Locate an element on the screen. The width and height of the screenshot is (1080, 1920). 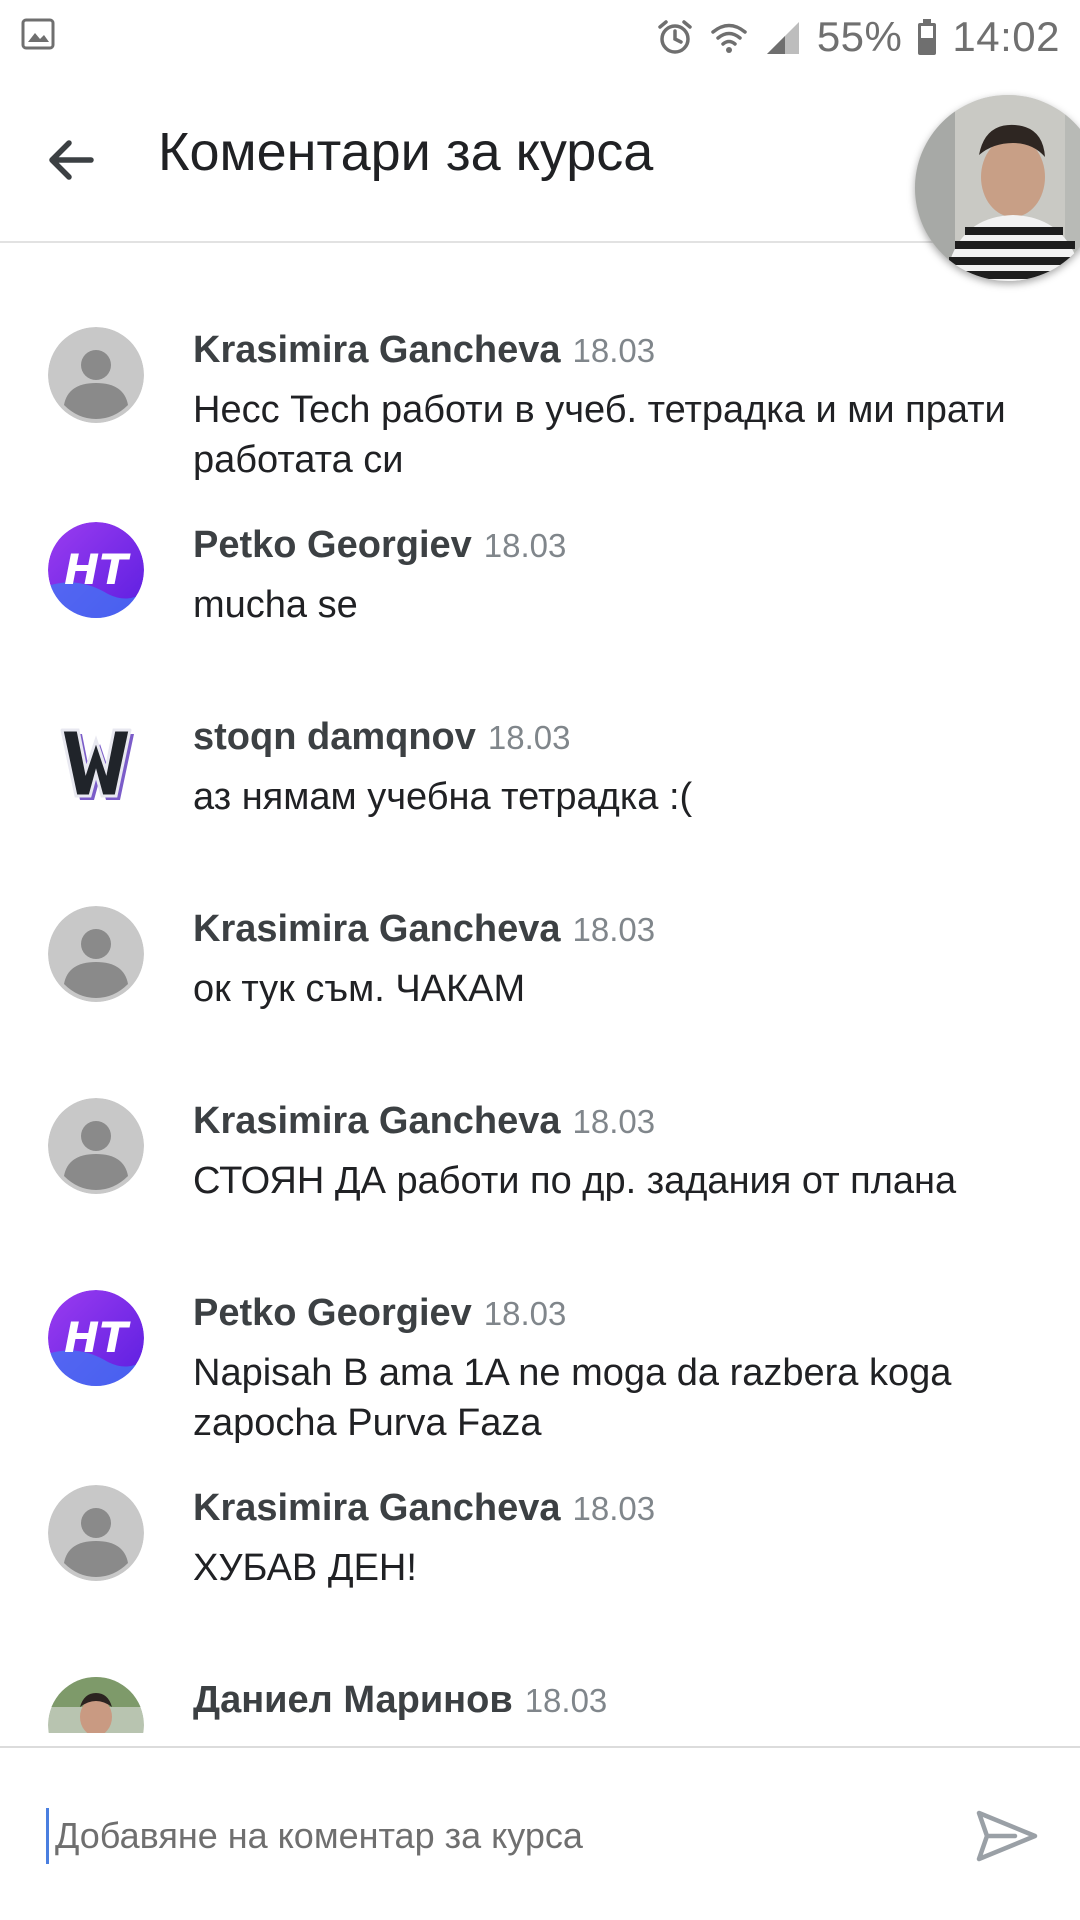
user-photo-avatar is located at coordinates (96, 1705).